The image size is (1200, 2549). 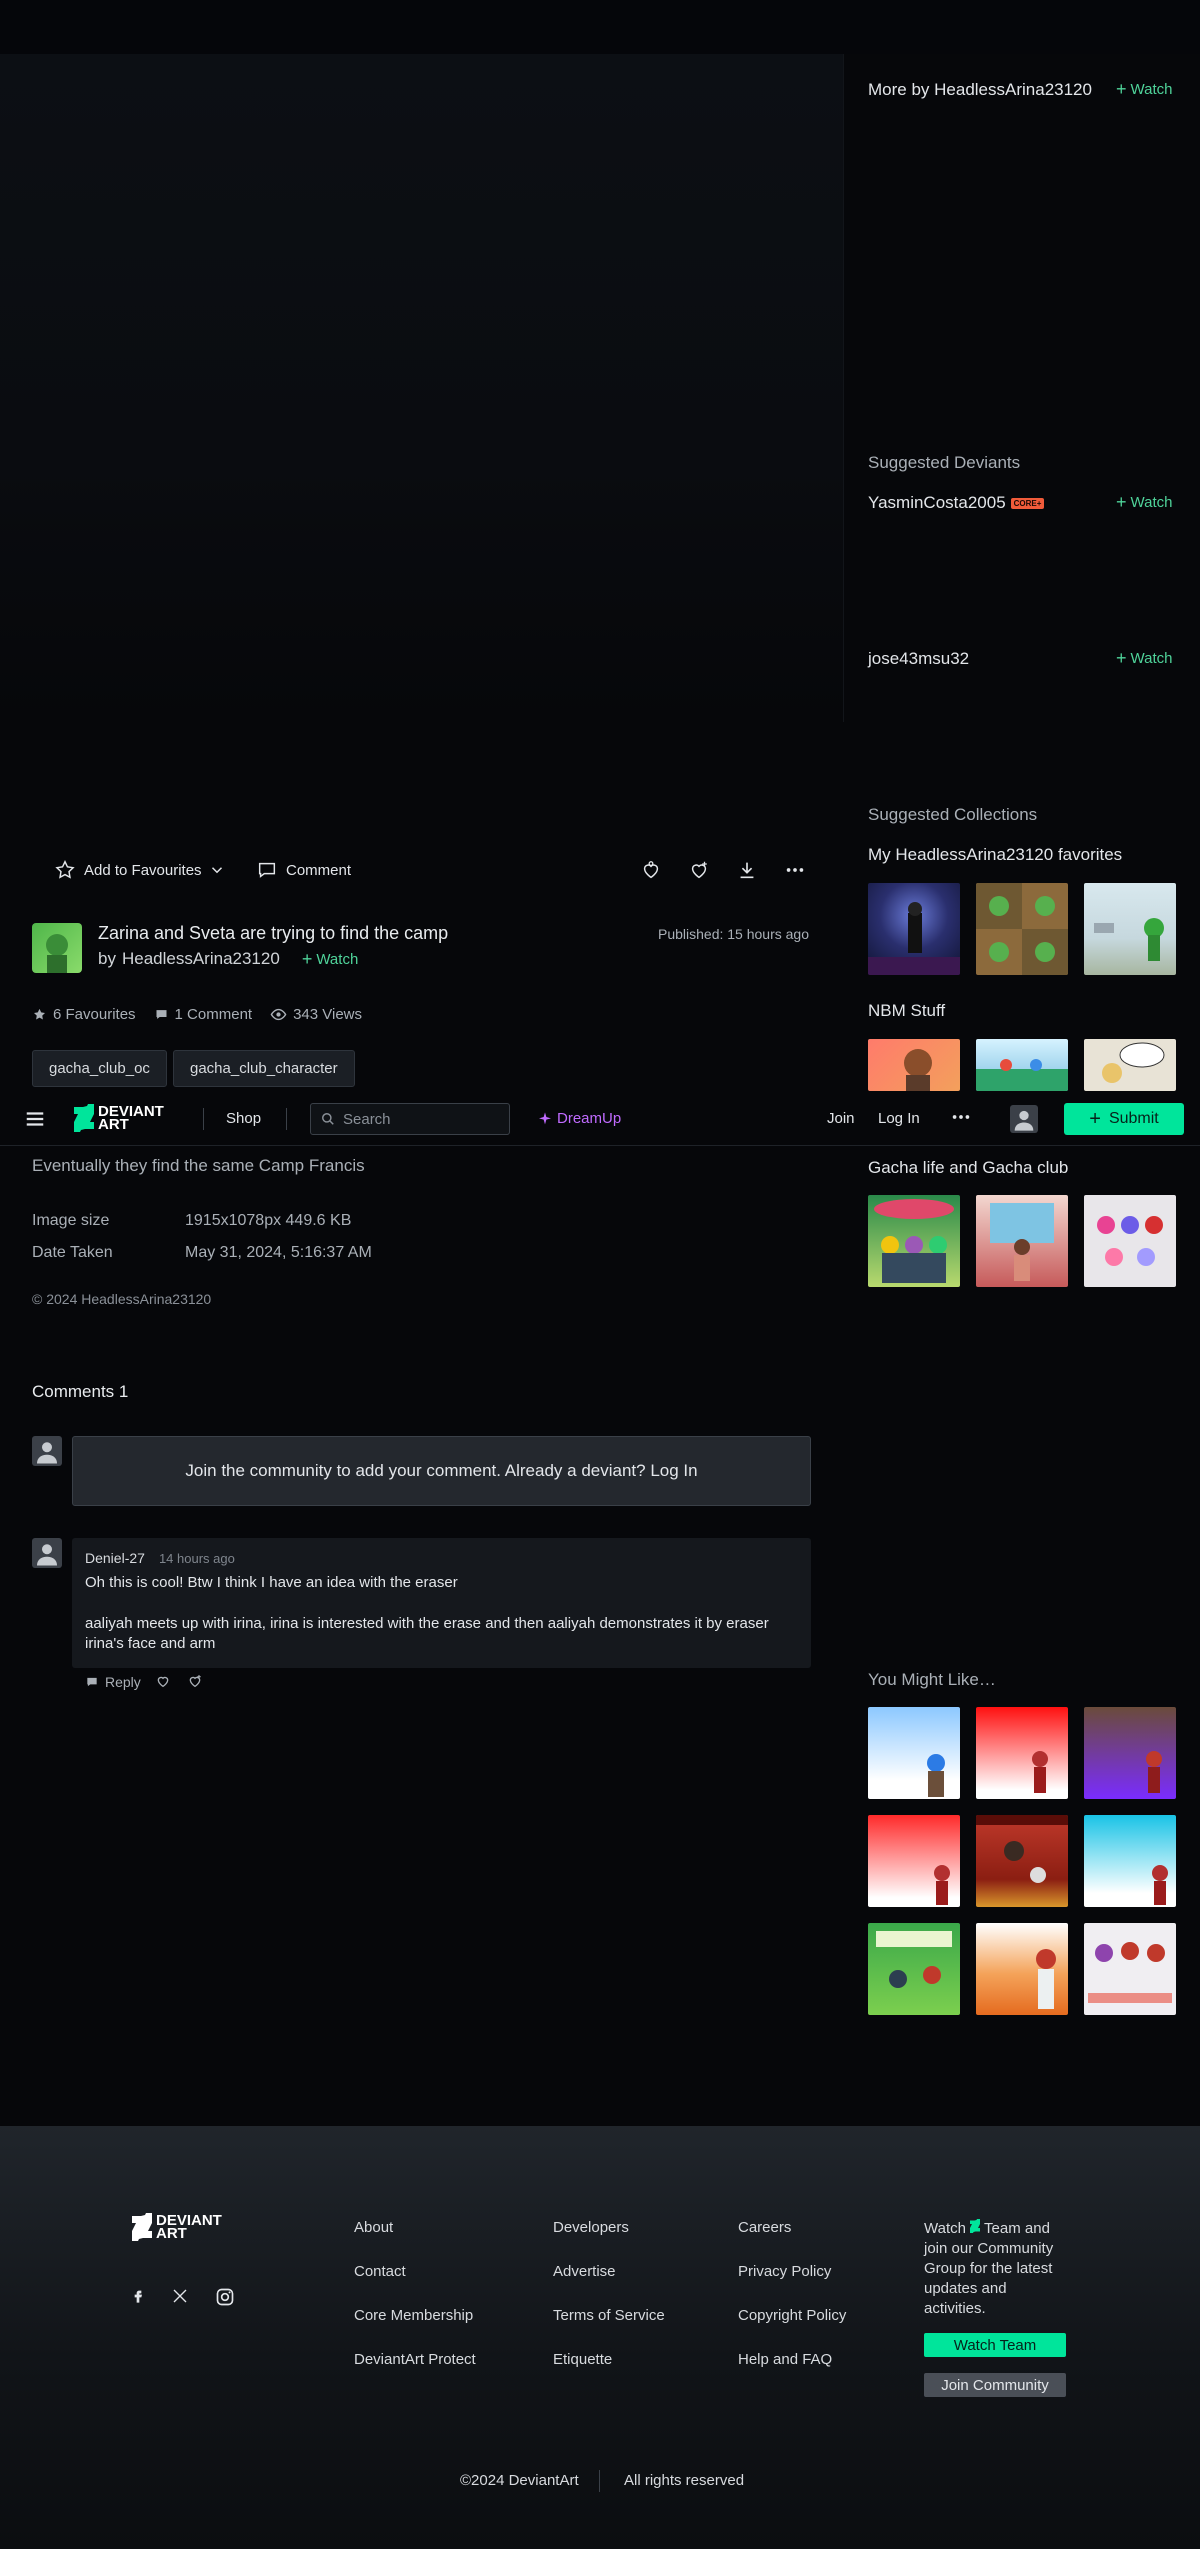 I want to click on footer-deviantart-protect: DeviantArt Protect, so click(x=415, y=2359).